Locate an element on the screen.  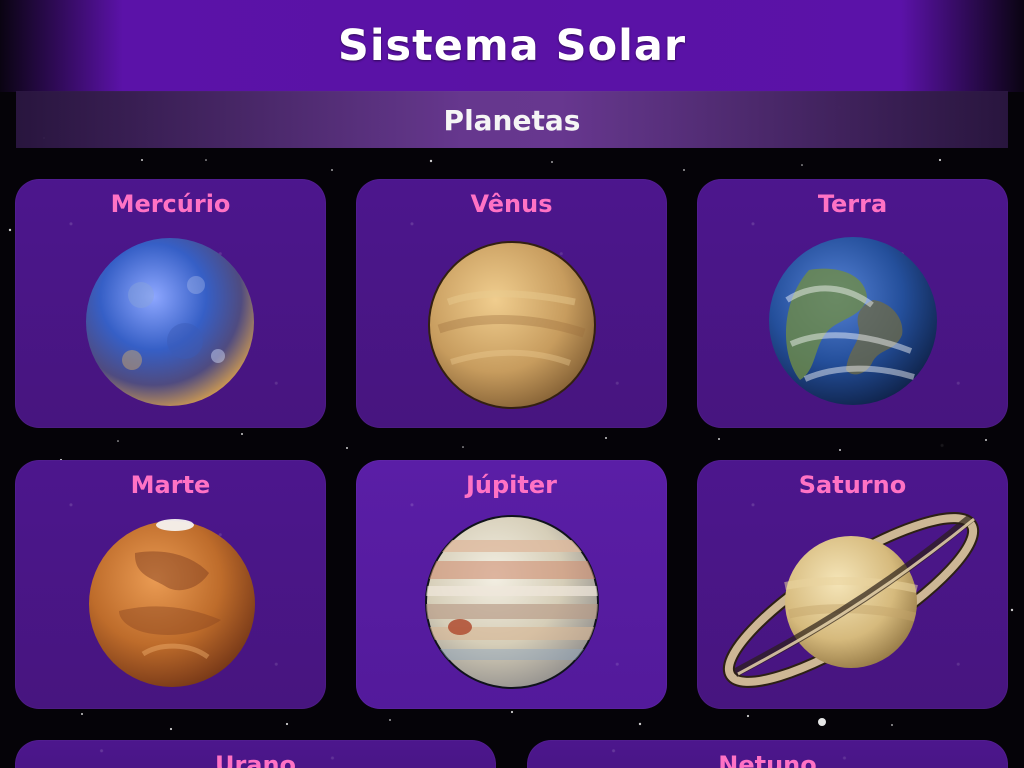
planet-name: Mercúrio is located at coordinates (170, 204).